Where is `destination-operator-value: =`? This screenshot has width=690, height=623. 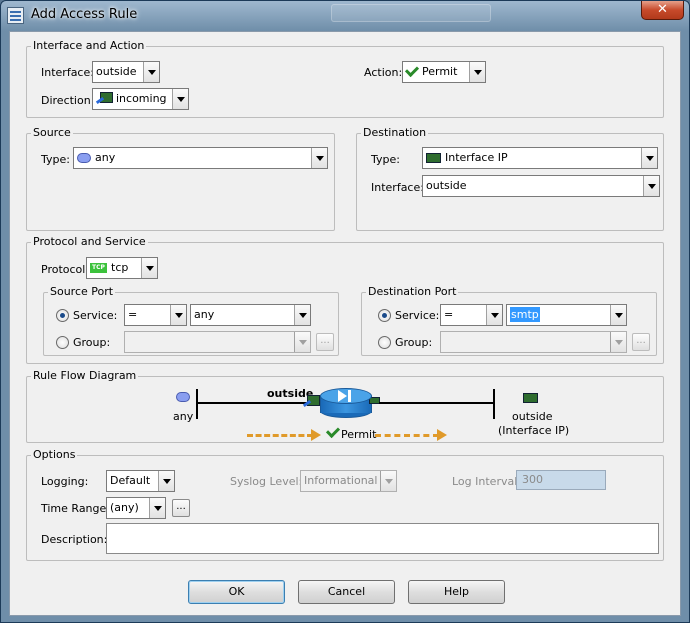 destination-operator-value: = is located at coordinates (449, 314).